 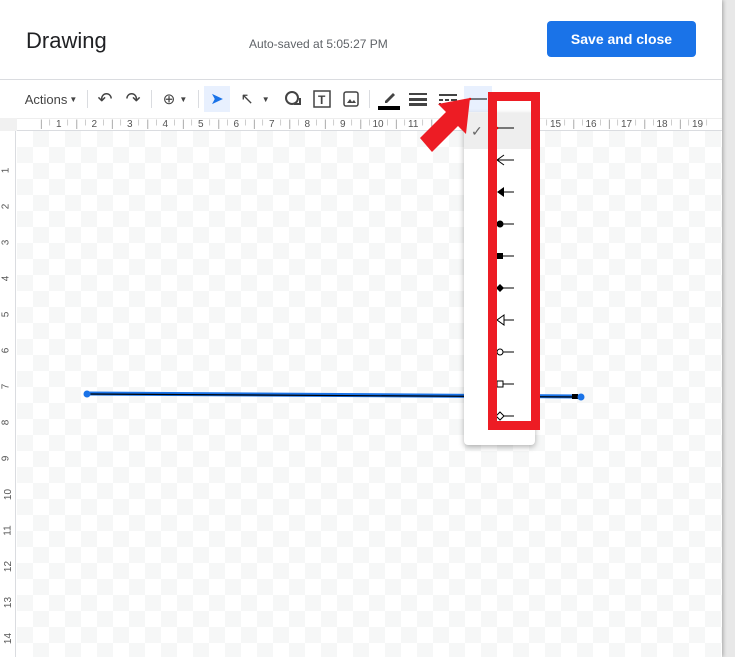 I want to click on actions-menu-button: Actions ▼, so click(x=51, y=99).